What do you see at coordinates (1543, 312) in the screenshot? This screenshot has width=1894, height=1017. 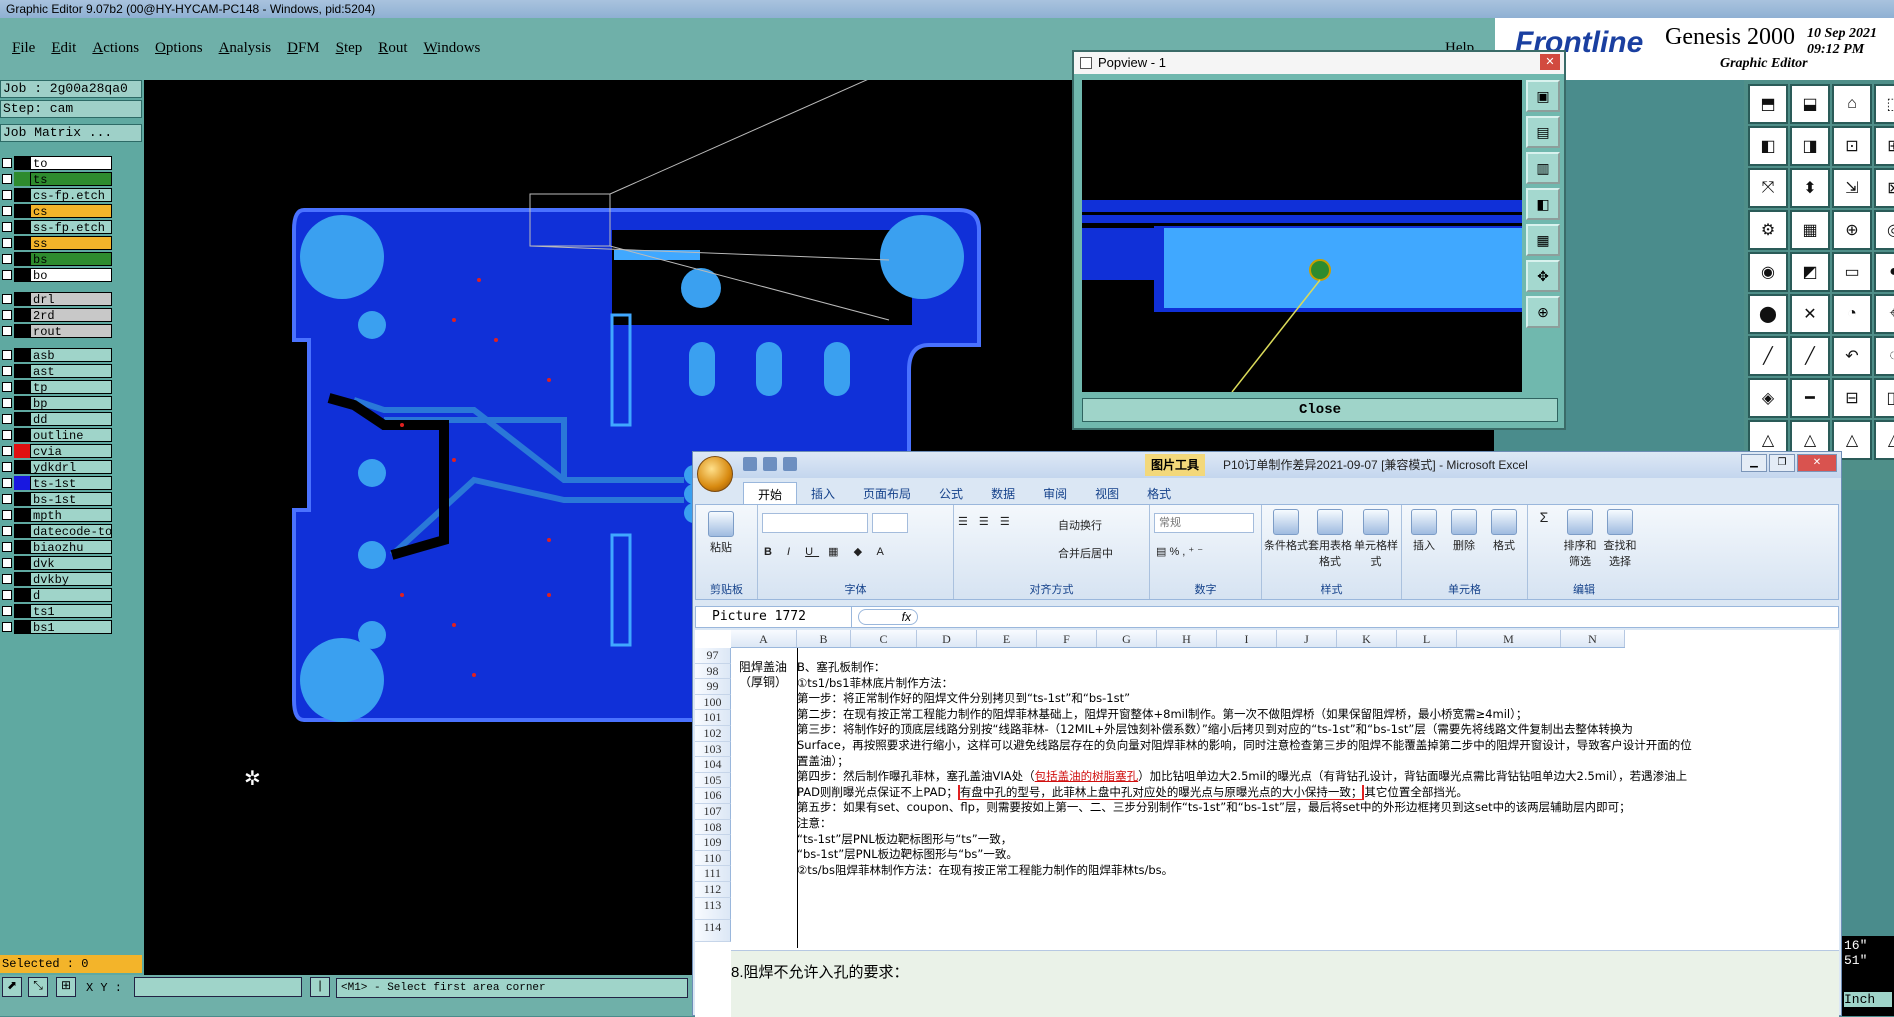 I see `popview-tool-icon: ⊕` at bounding box center [1543, 312].